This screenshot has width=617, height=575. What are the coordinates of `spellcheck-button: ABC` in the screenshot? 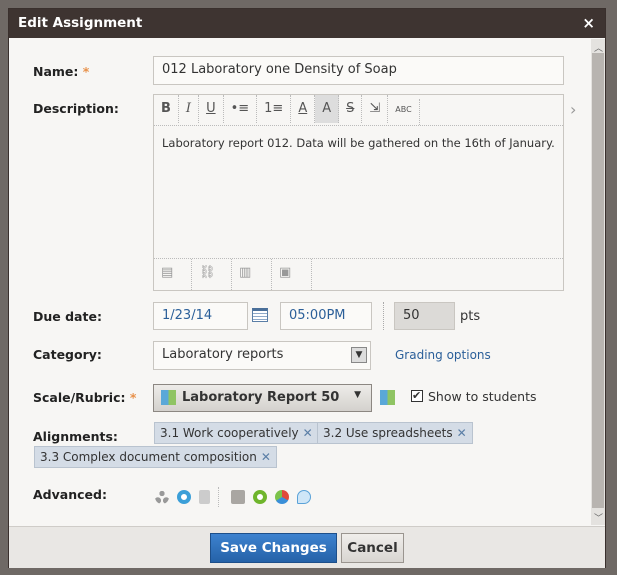 It's located at (404, 112).